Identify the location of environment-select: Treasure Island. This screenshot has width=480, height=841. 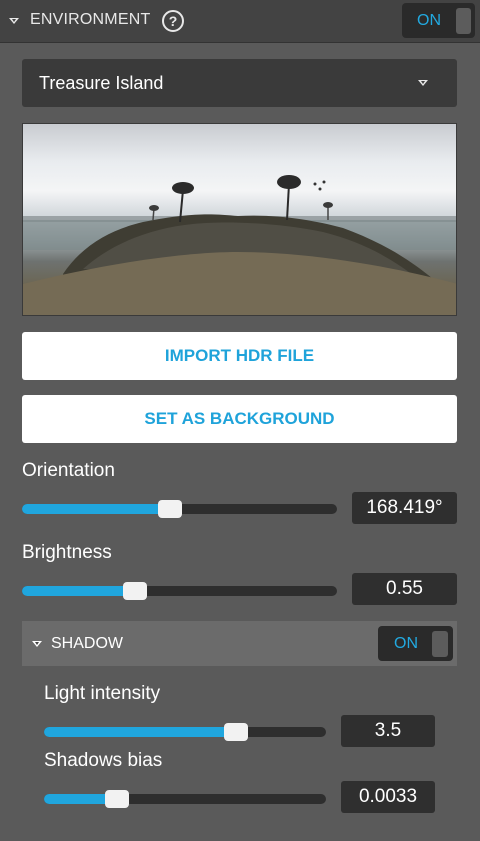
(239, 83).